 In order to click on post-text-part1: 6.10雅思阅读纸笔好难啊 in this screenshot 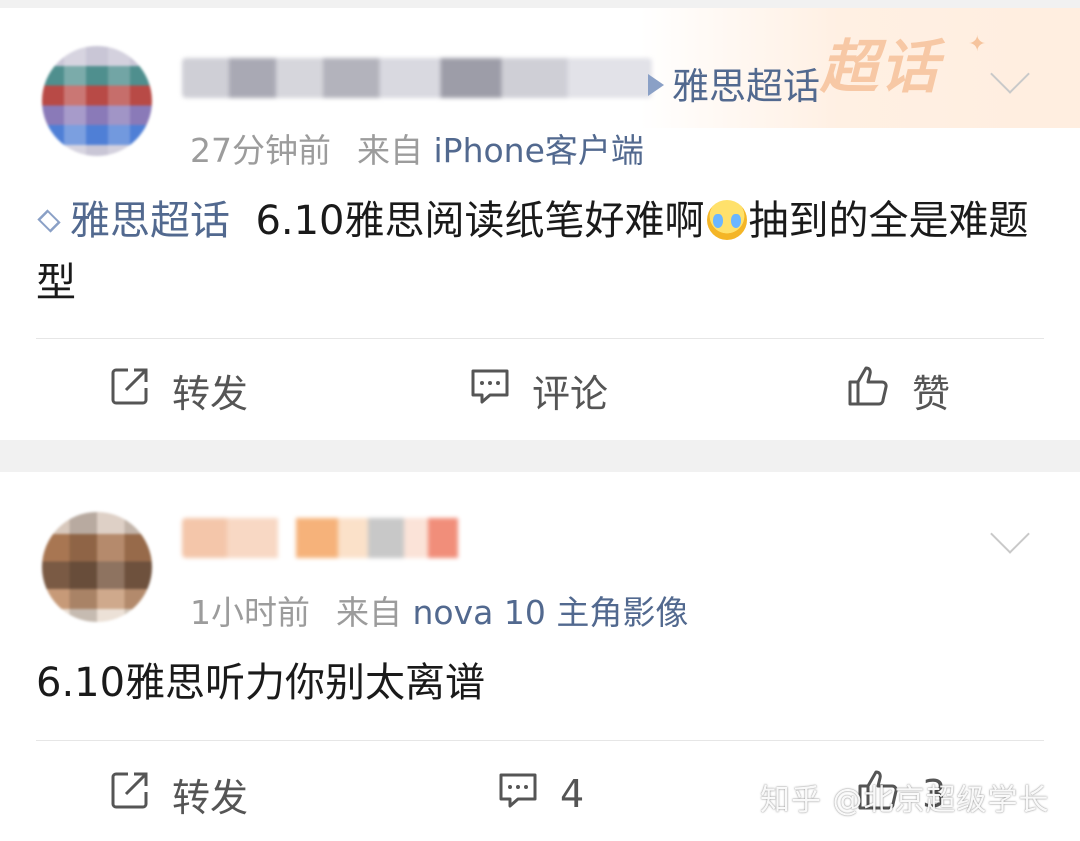, I will do `click(480, 221)`.